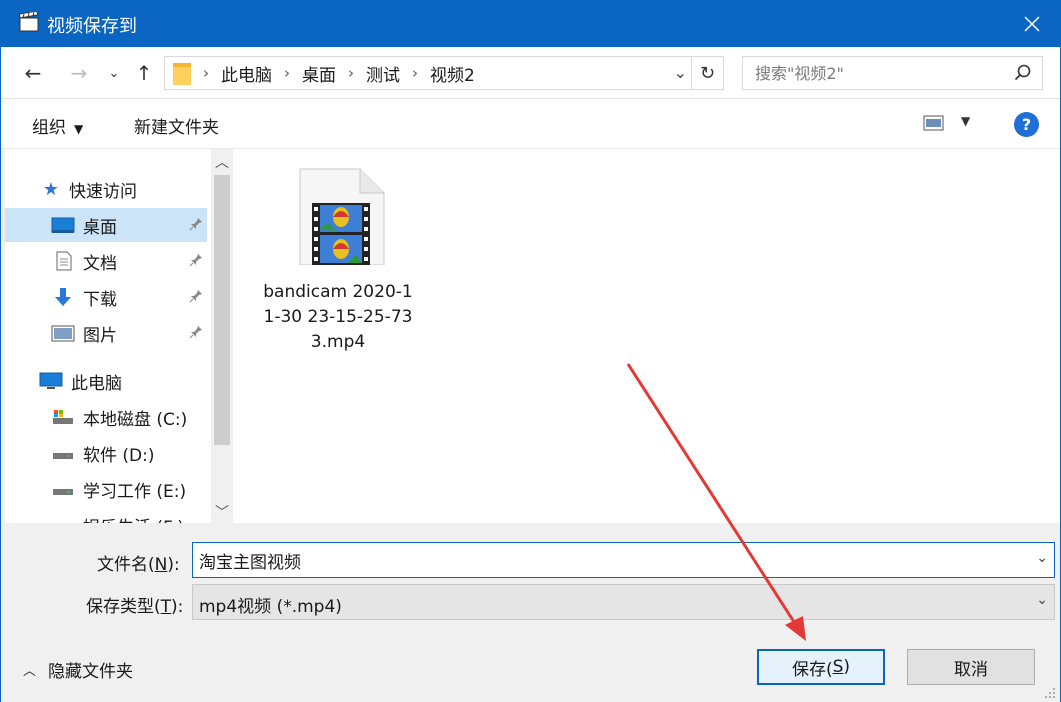  Describe the element at coordinates (92, 26) in the screenshot. I see `window-title: 视频保存到` at that location.